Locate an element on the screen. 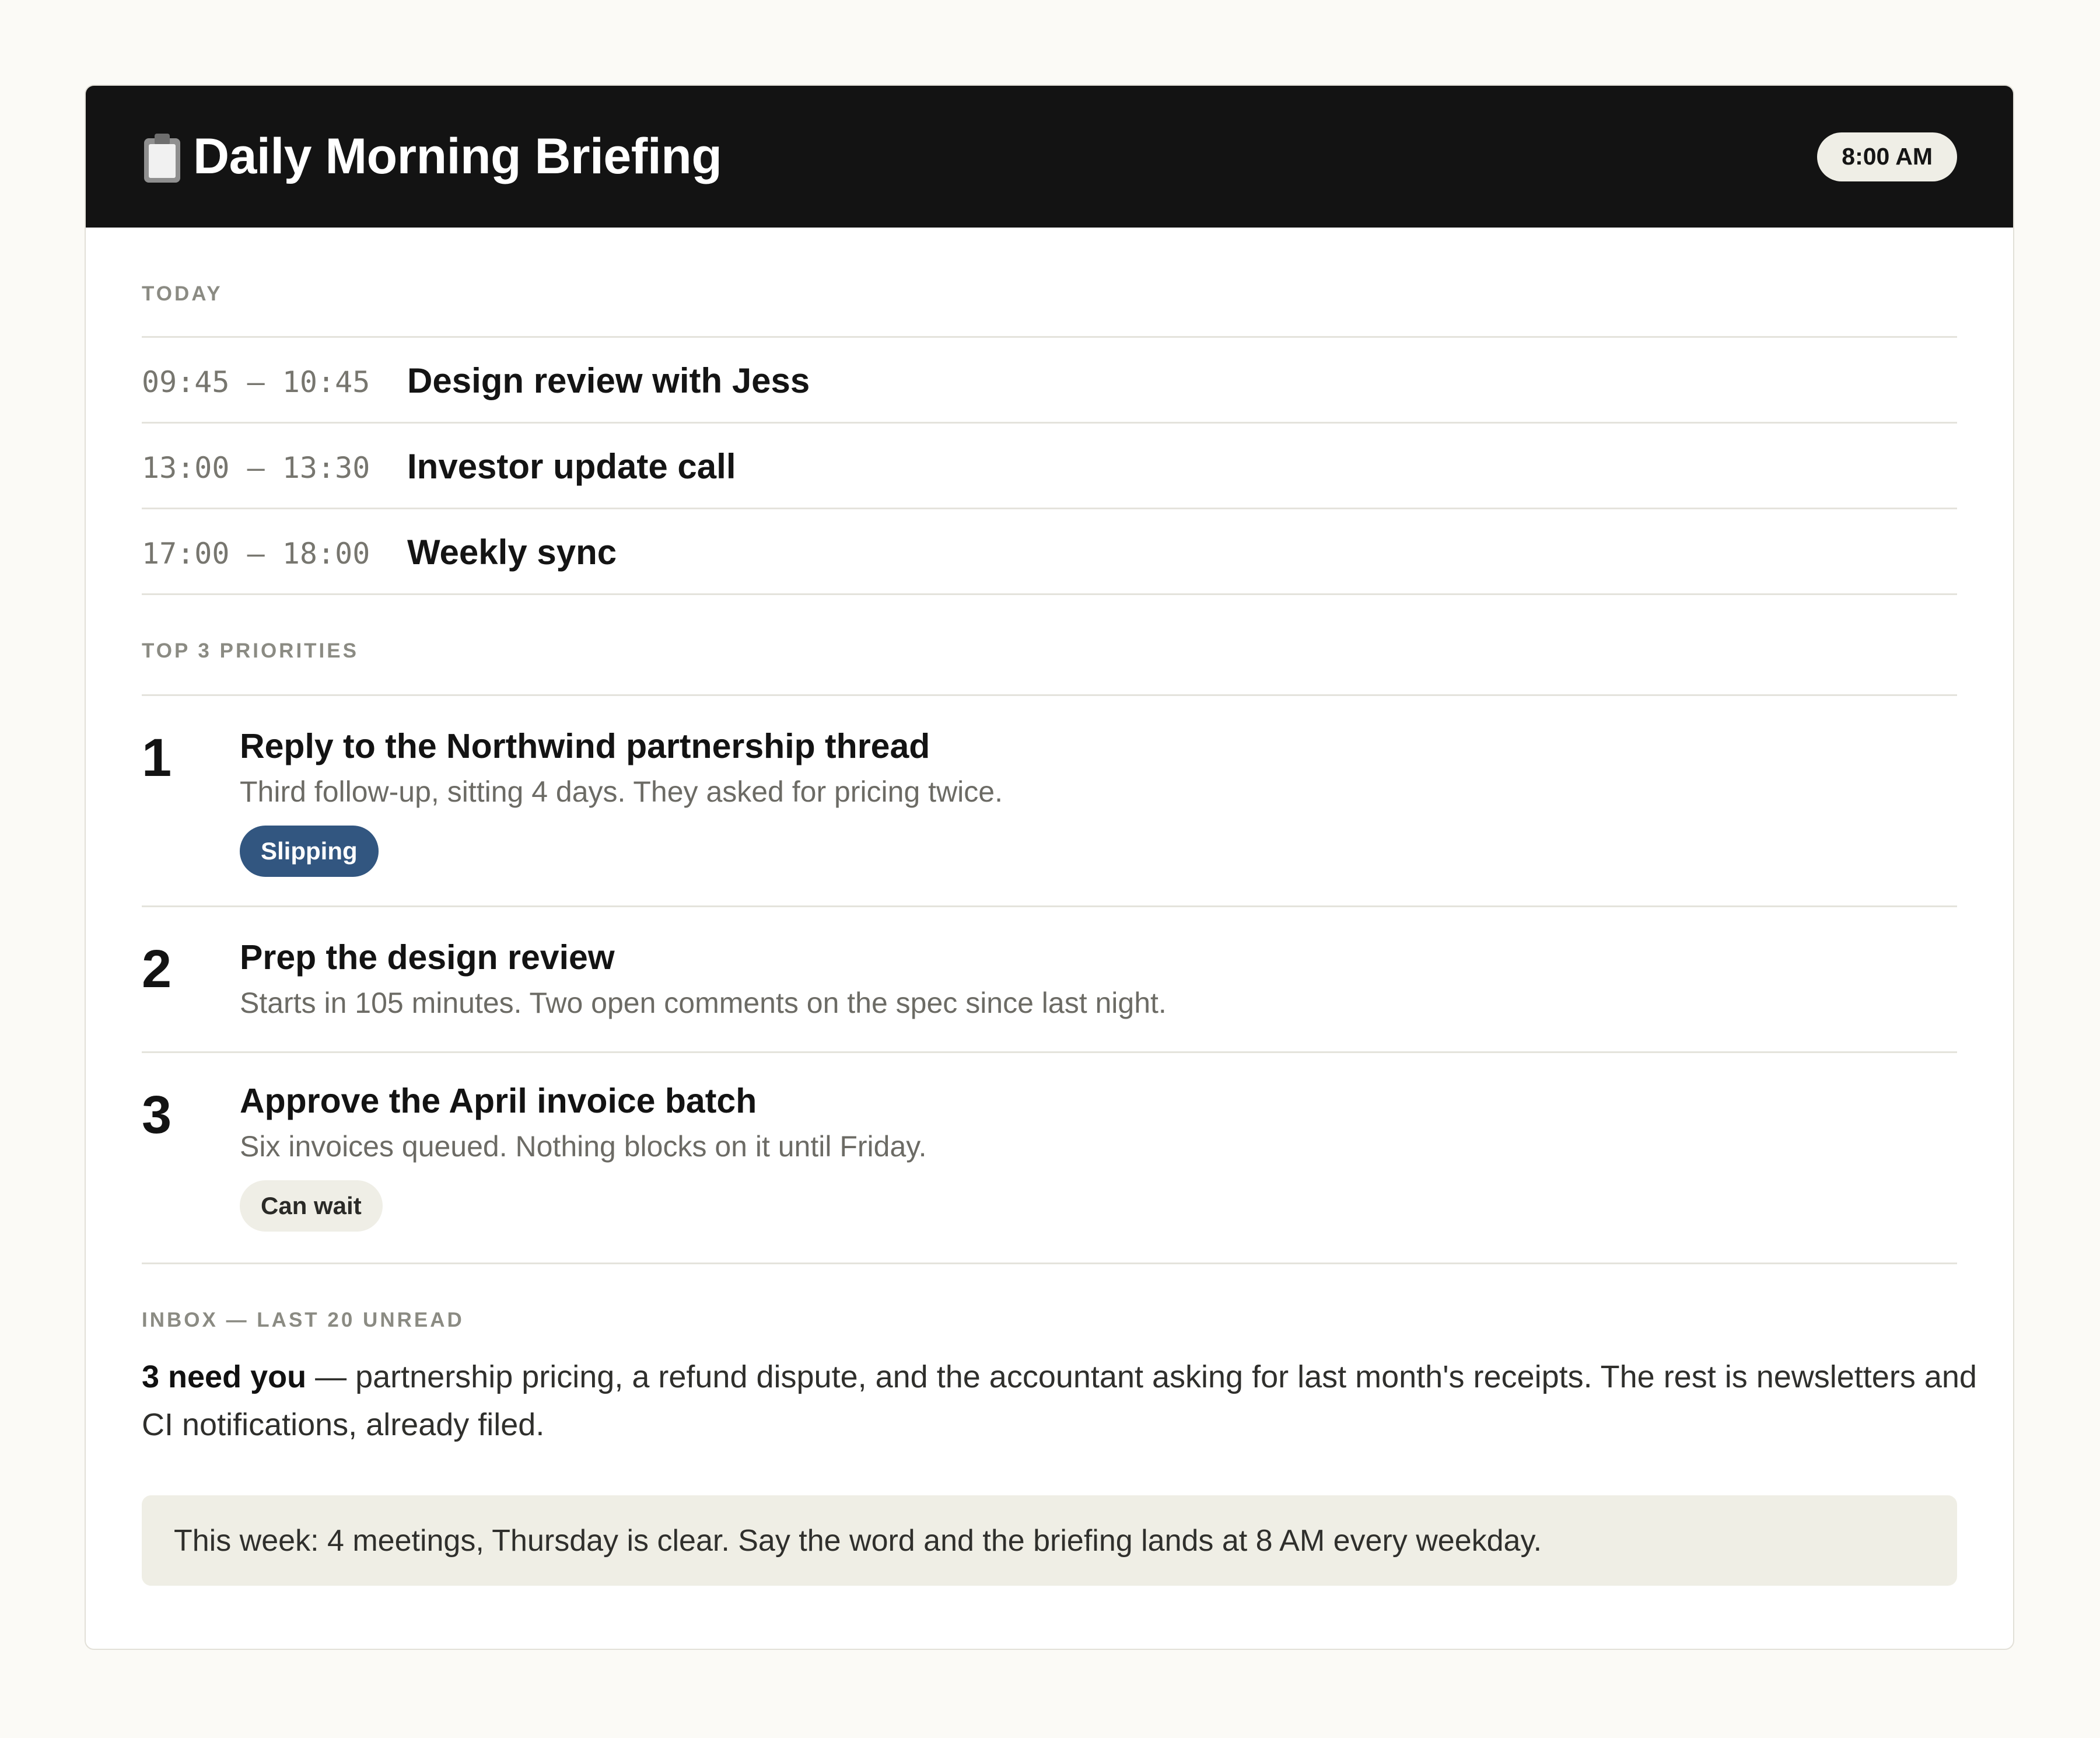  event-time: 17:00 — 18:00 is located at coordinates (256, 554).